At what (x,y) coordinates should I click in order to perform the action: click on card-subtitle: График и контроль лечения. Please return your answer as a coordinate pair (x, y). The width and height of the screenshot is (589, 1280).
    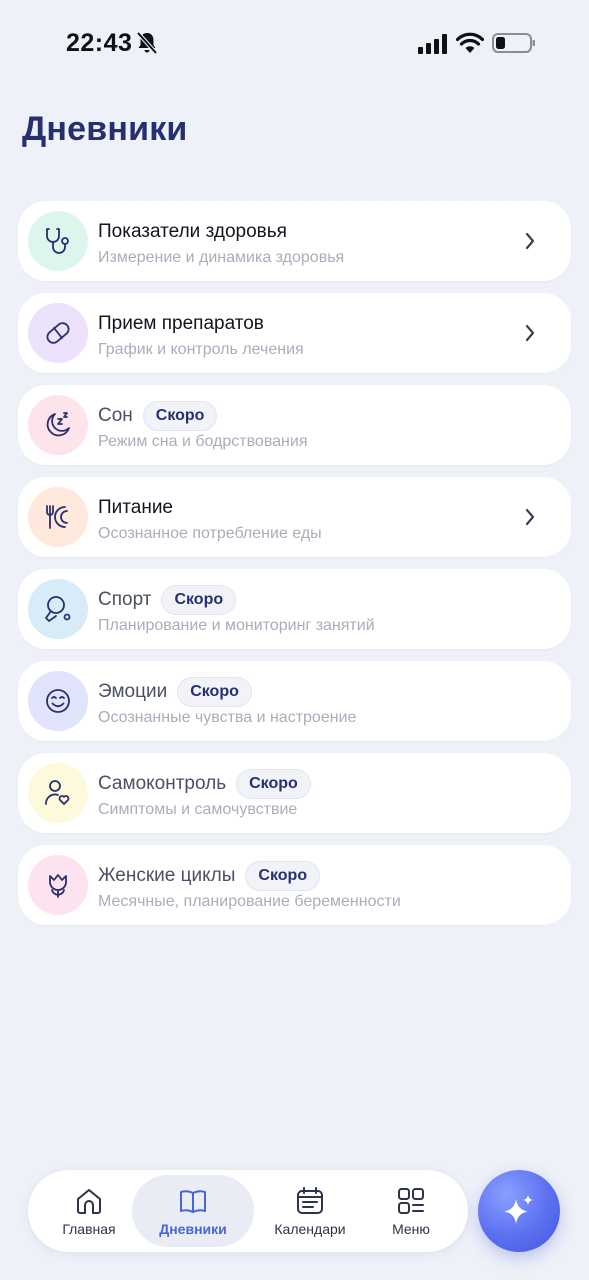
    Looking at the image, I should click on (201, 349).